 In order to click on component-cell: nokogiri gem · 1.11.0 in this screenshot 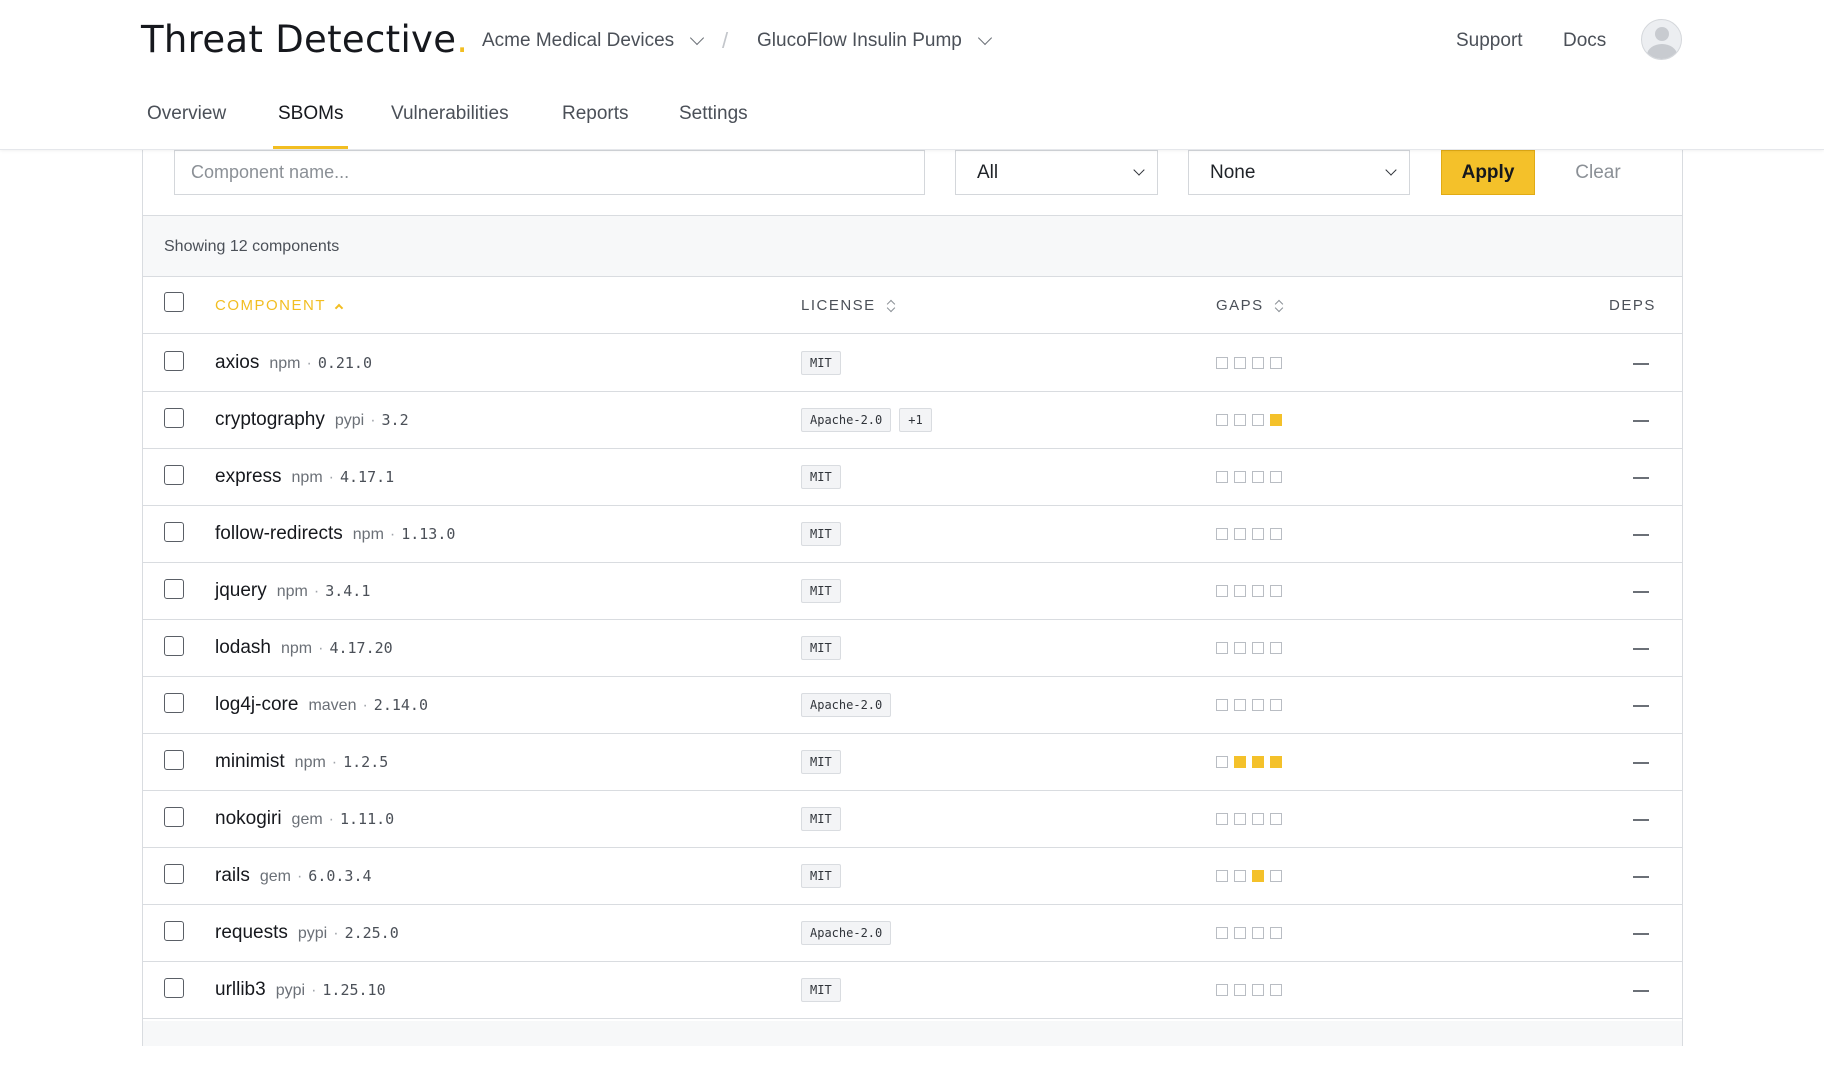, I will do `click(304, 819)`.